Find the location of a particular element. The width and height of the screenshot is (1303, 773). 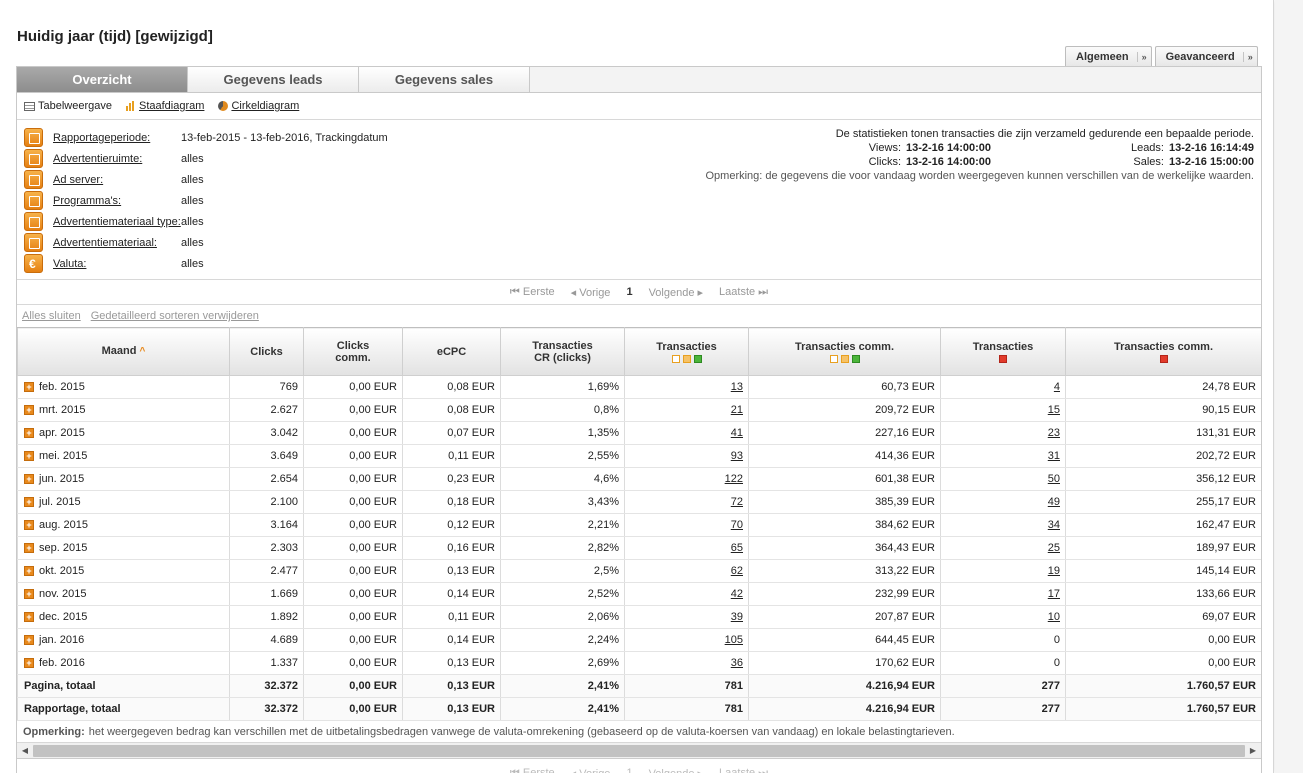

filter-row: Programma's: alles is located at coordinates (206, 200).